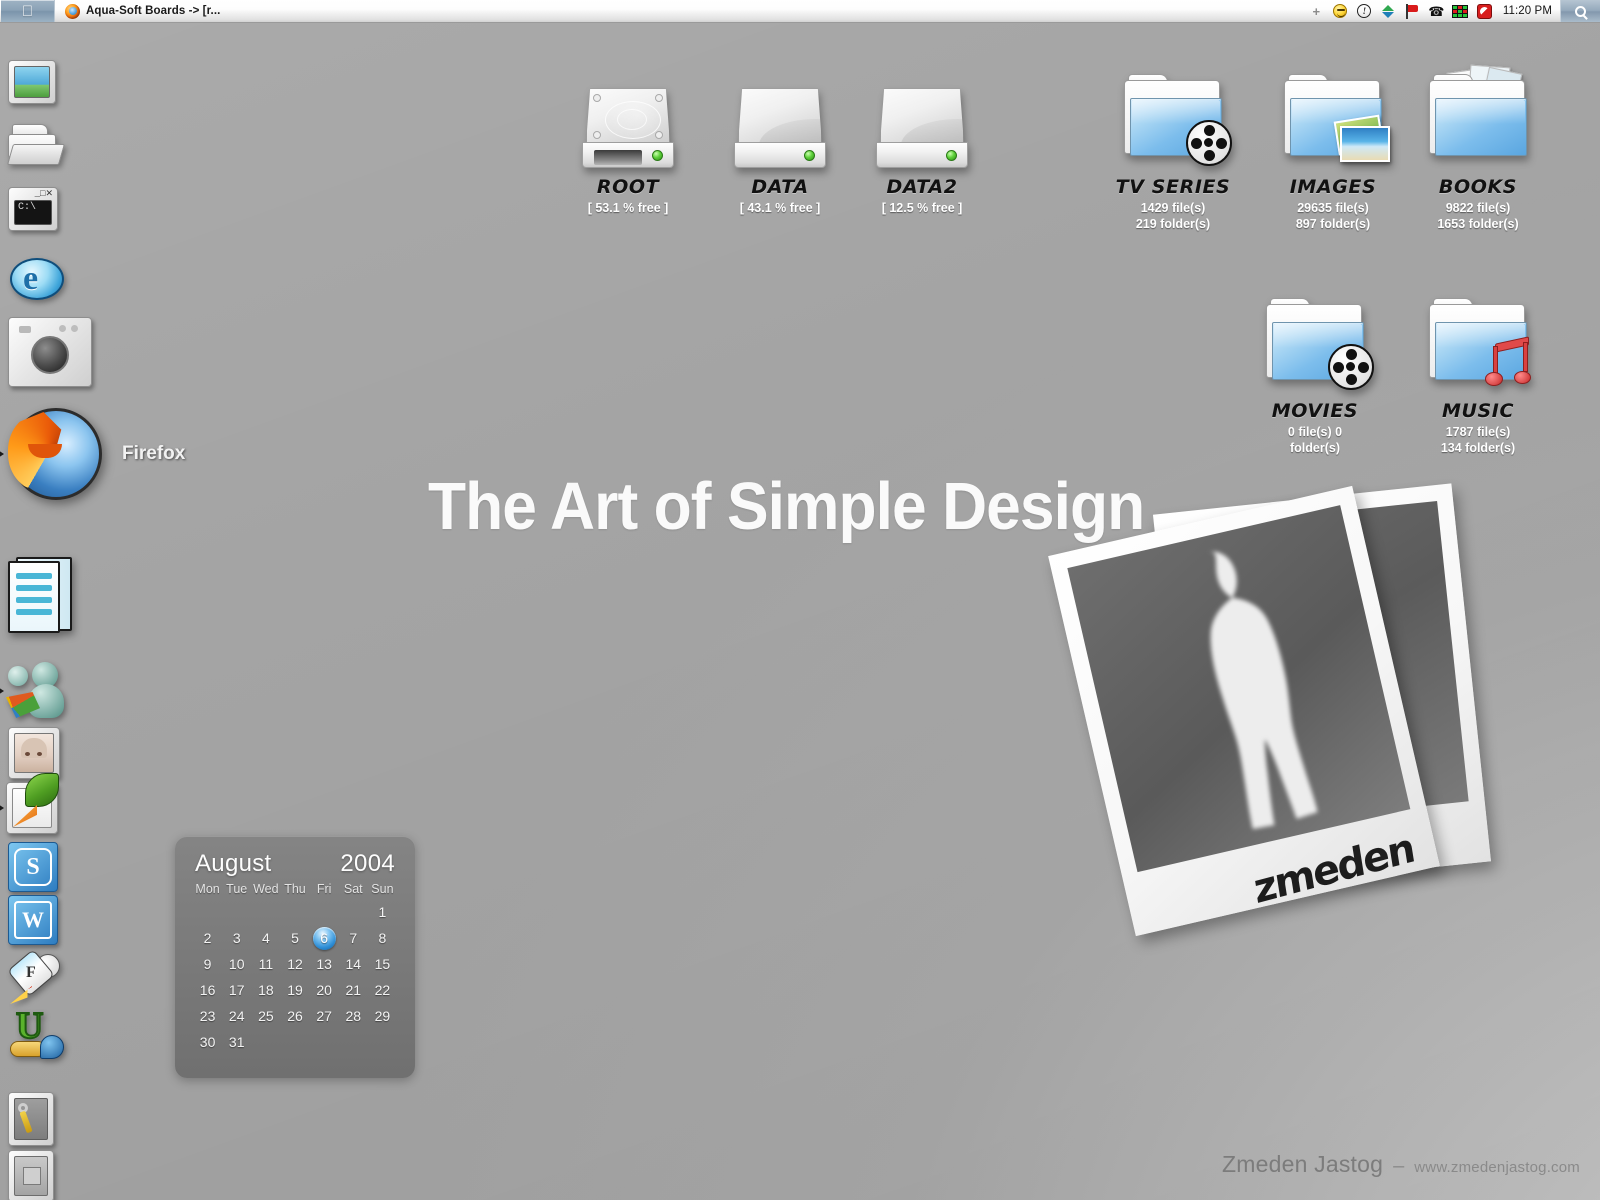  I want to click on desktop-icon-movies: MOVIES 0 file(s) 0 folder(s), so click(1315, 371).